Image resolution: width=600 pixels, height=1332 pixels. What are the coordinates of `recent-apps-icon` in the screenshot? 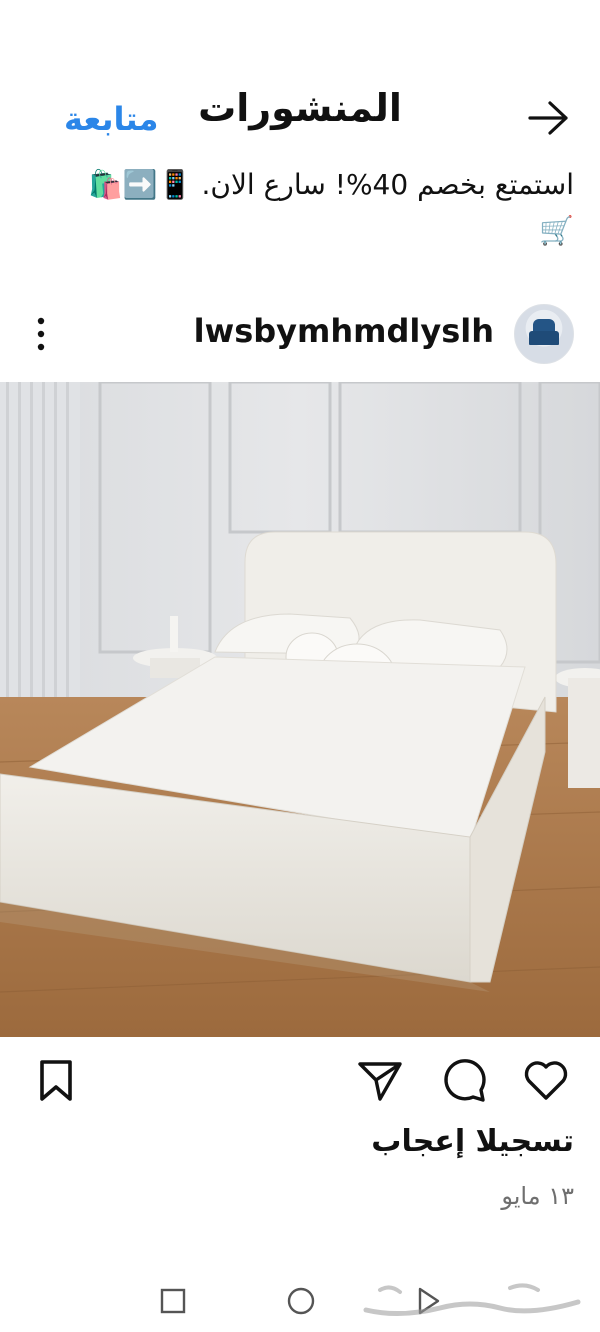 It's located at (173, 1301).